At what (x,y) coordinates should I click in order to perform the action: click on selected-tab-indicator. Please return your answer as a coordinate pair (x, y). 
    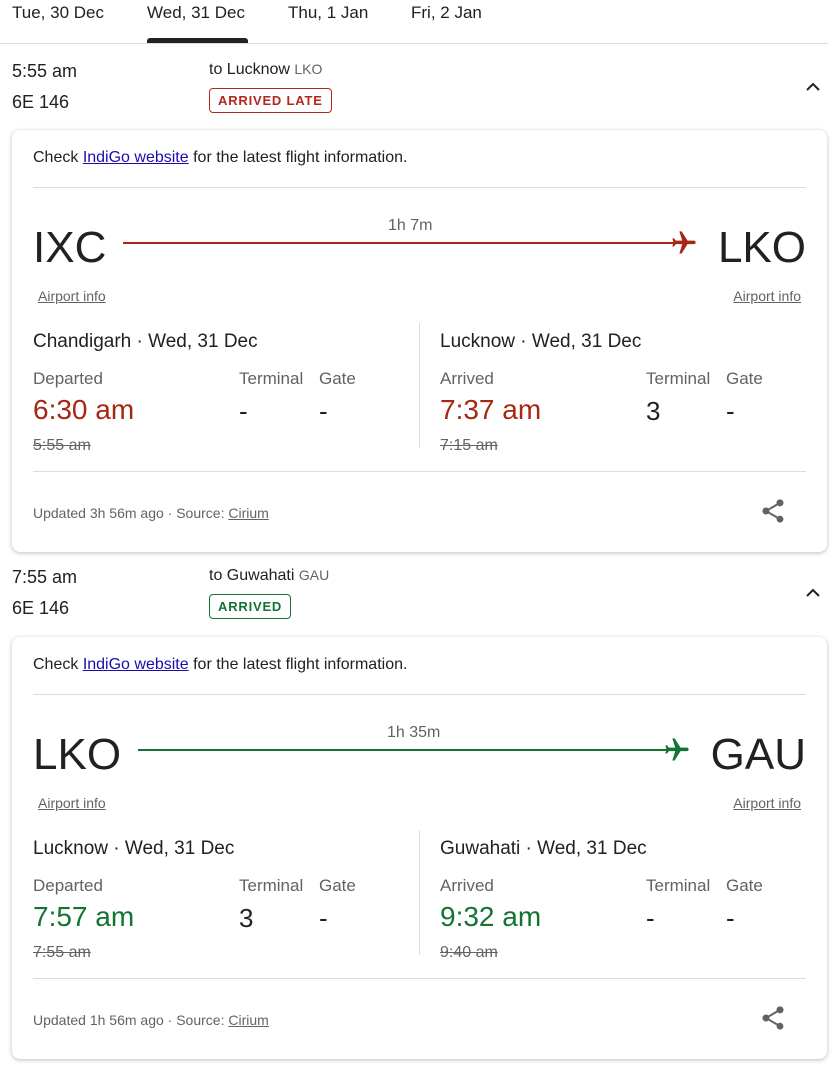
    Looking at the image, I should click on (197, 40).